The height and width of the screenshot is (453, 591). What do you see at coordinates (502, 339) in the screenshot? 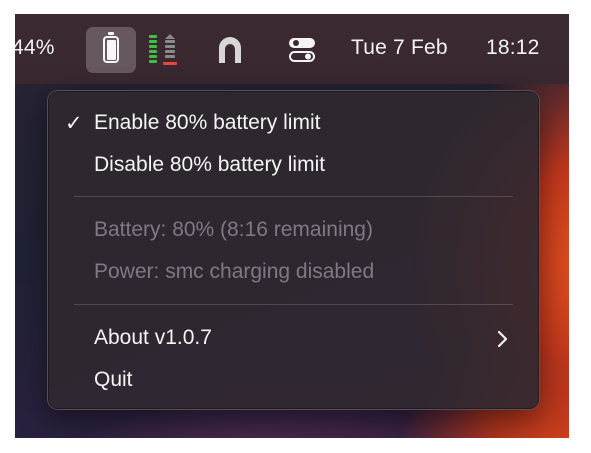
I see `chevron-right-icon` at bounding box center [502, 339].